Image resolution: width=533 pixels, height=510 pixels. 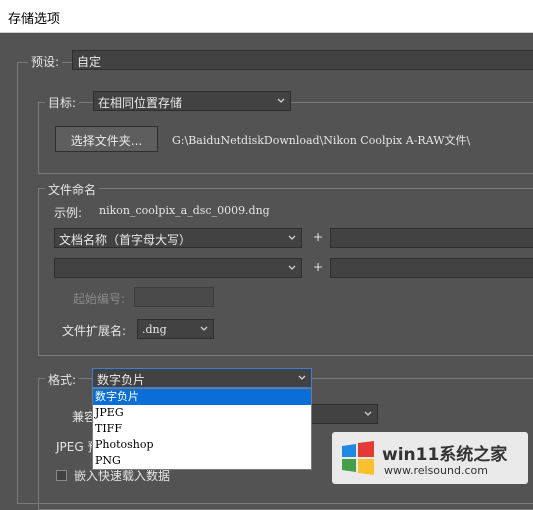 I want to click on format-option: TIFF, so click(x=202, y=429).